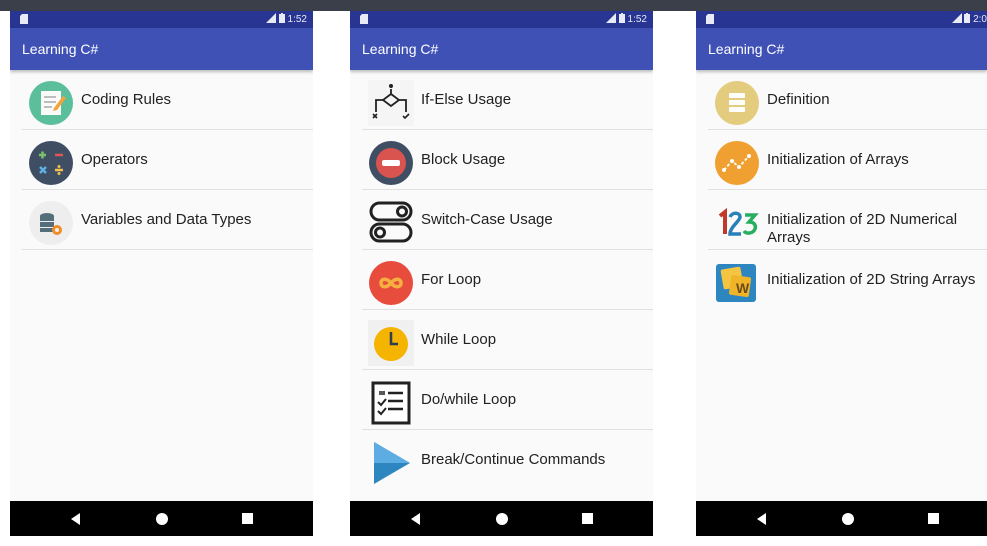  I want to click on block-icon, so click(391, 163).